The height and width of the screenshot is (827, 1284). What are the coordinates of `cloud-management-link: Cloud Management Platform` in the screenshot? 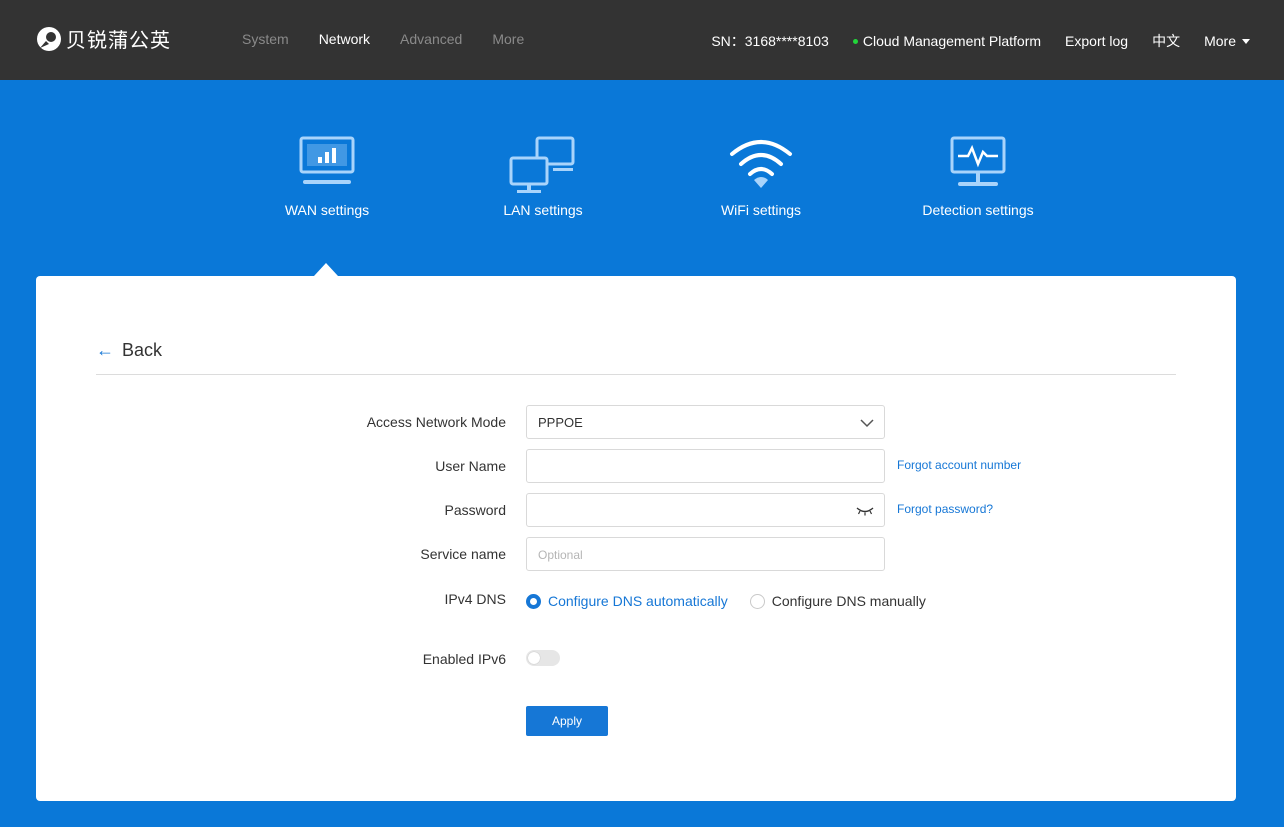 It's located at (947, 41).